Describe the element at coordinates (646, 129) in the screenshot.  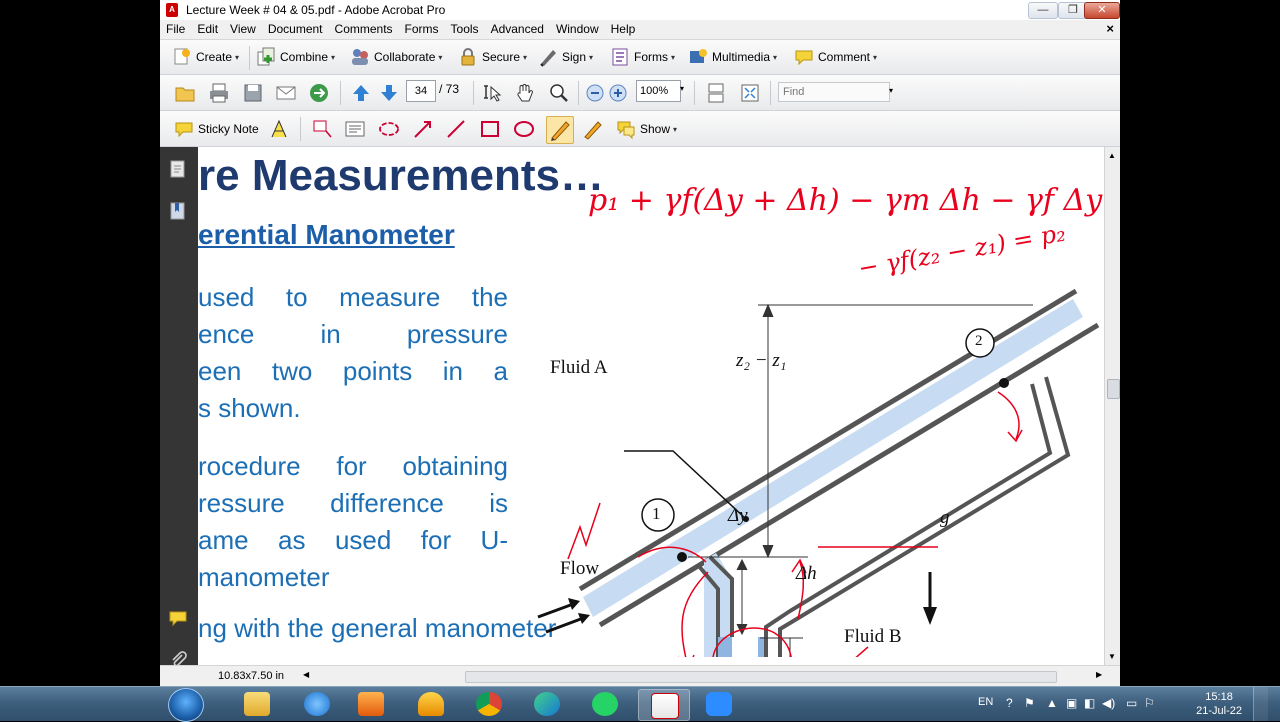
I see `show-comments-button: Show ▾` at that location.